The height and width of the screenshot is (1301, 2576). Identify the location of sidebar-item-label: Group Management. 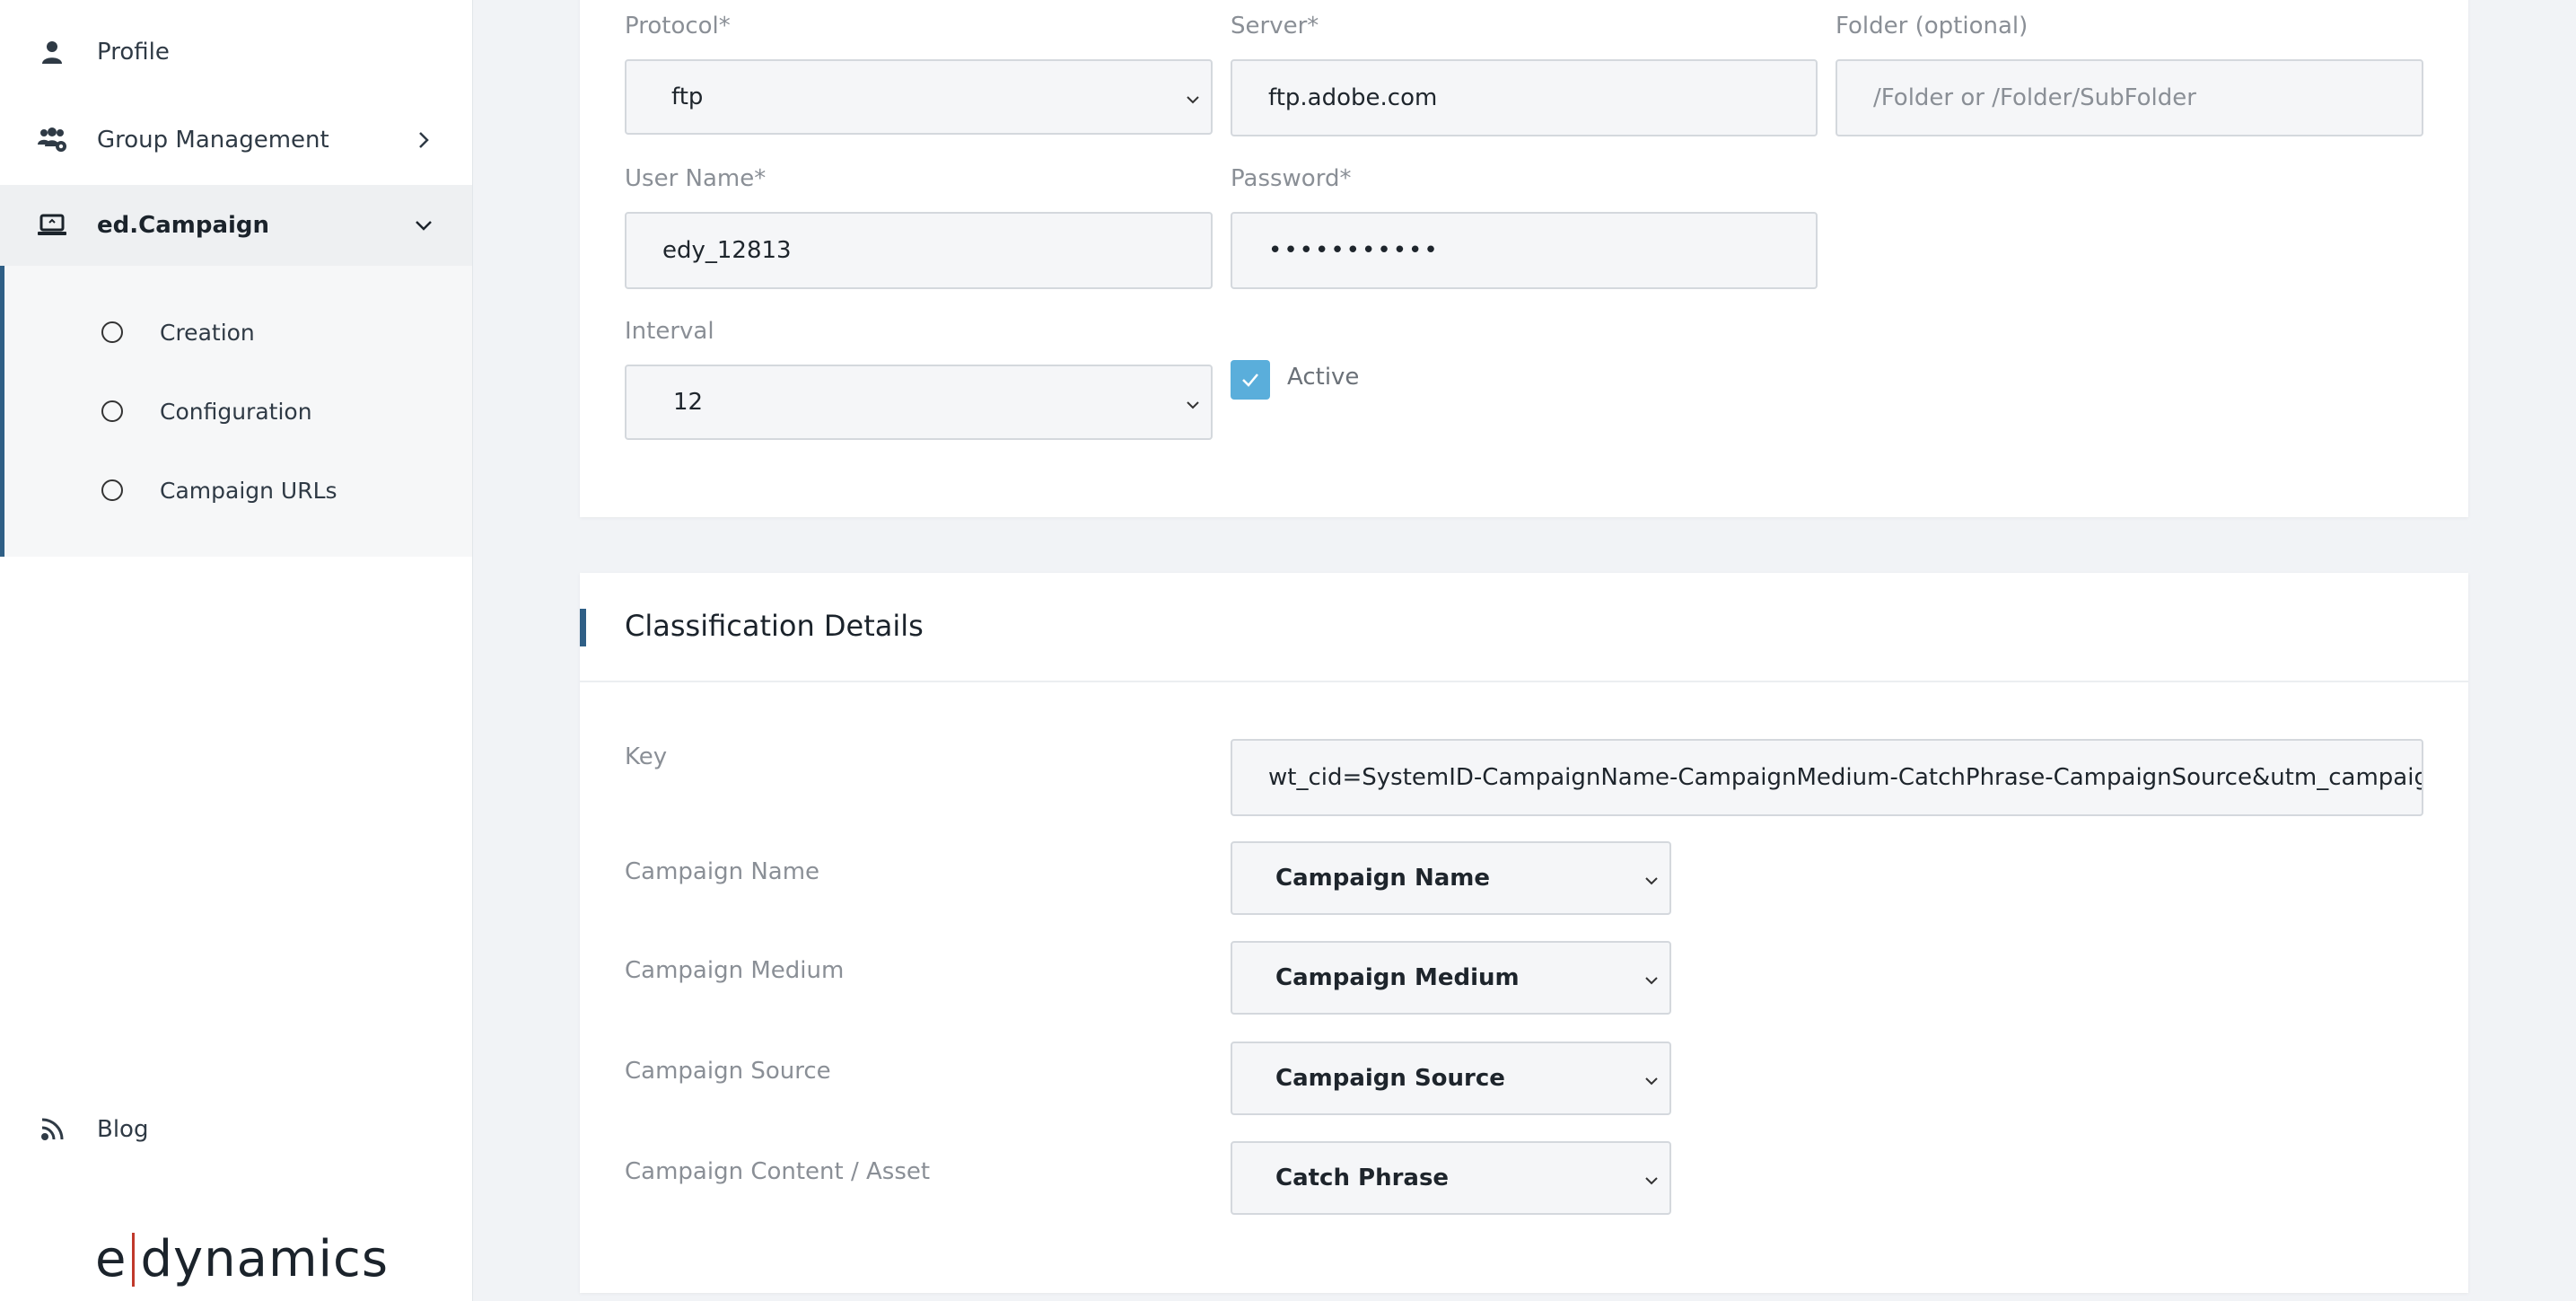
(213, 140).